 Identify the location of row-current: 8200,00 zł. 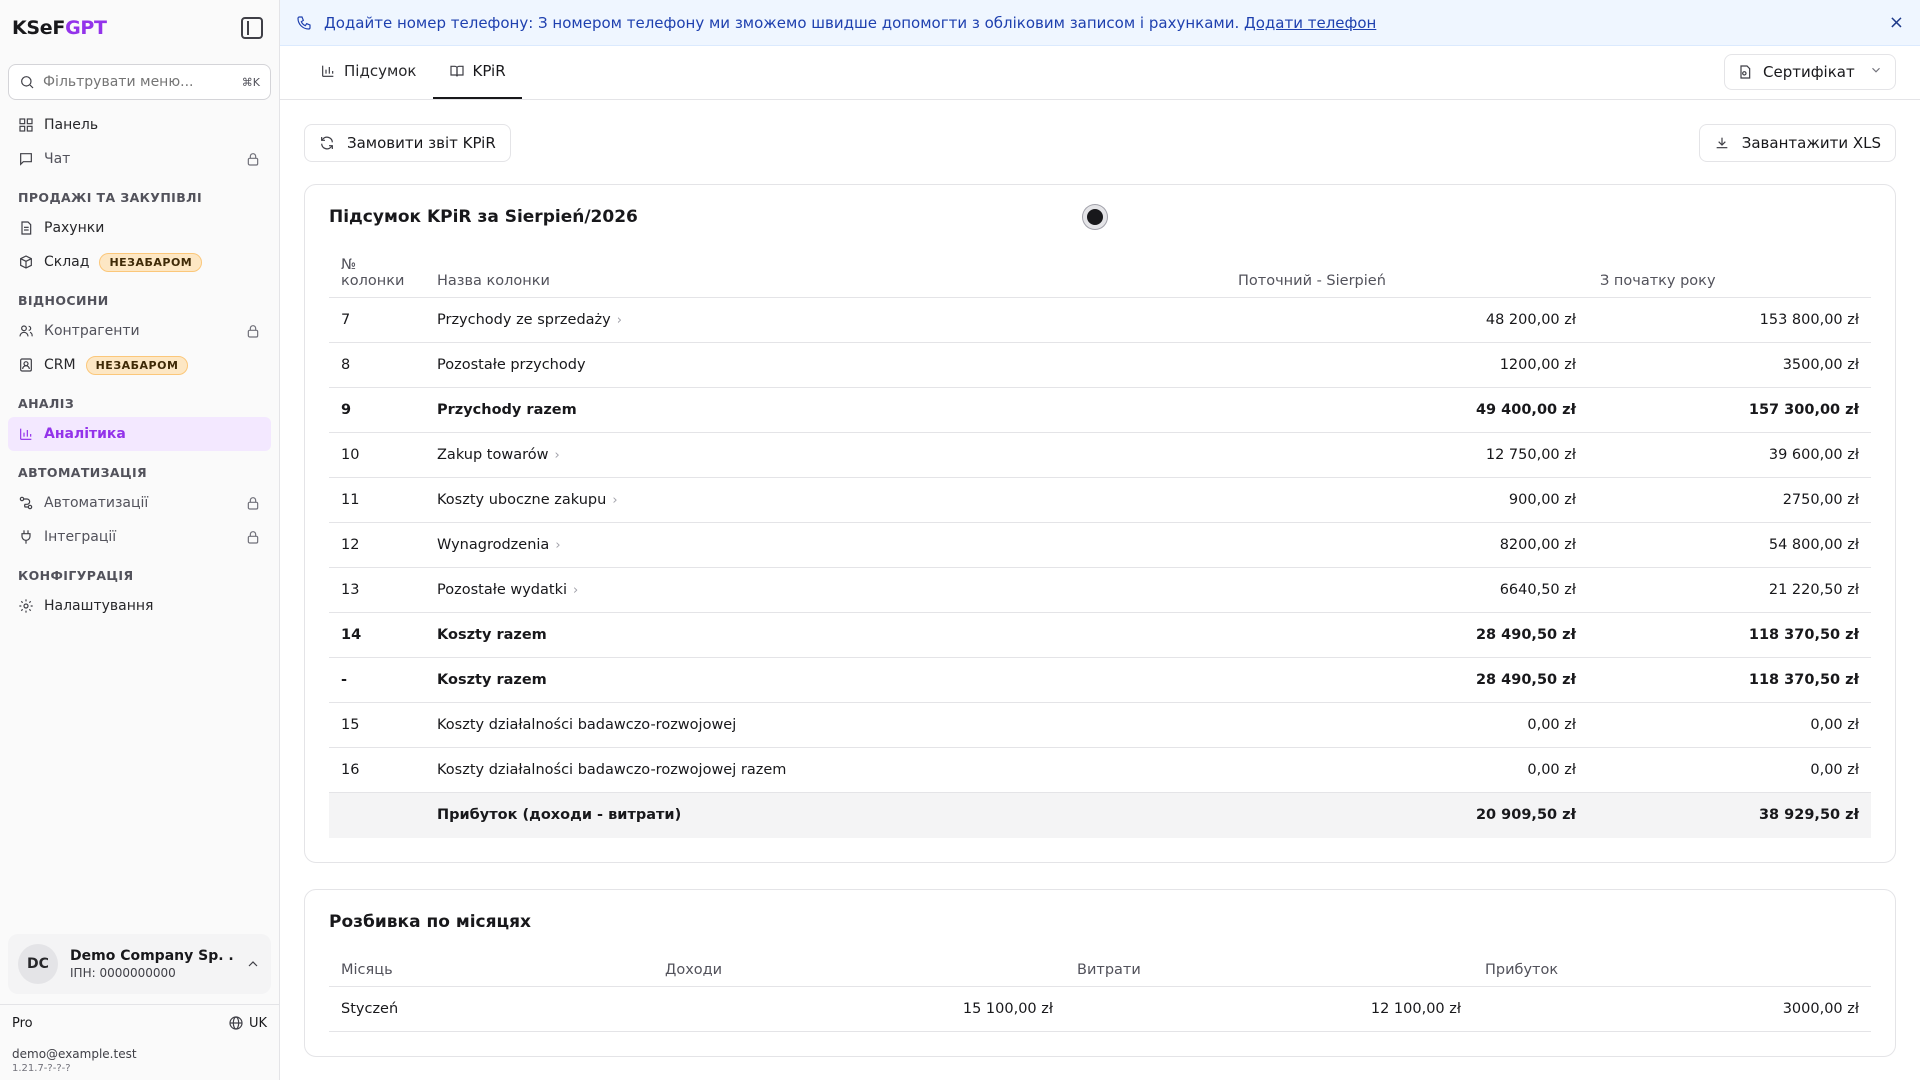
(1407, 545).